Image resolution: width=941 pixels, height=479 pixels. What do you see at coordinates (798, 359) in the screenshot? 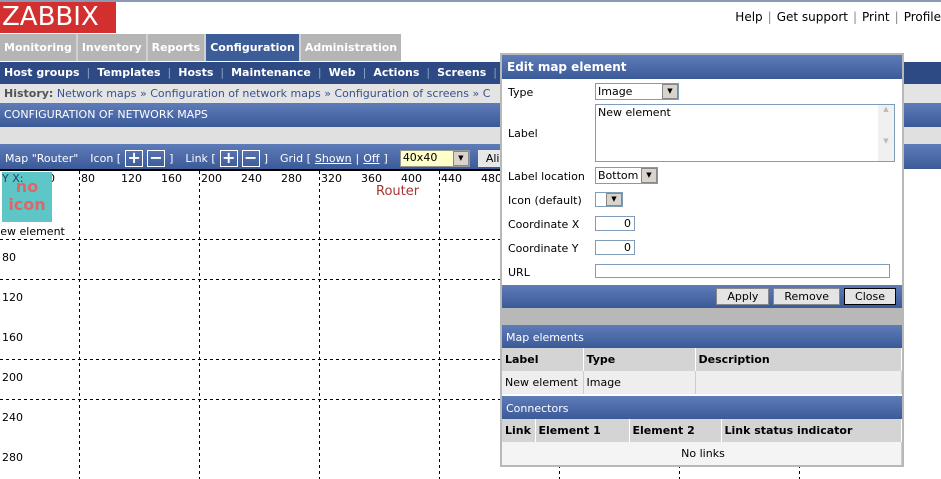
I see `col-description: Description` at bounding box center [798, 359].